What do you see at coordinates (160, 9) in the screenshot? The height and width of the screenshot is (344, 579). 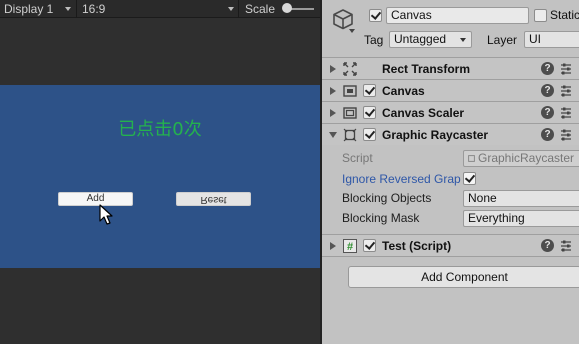 I see `game-toolbar: Display 1 16:9 Scale` at bounding box center [160, 9].